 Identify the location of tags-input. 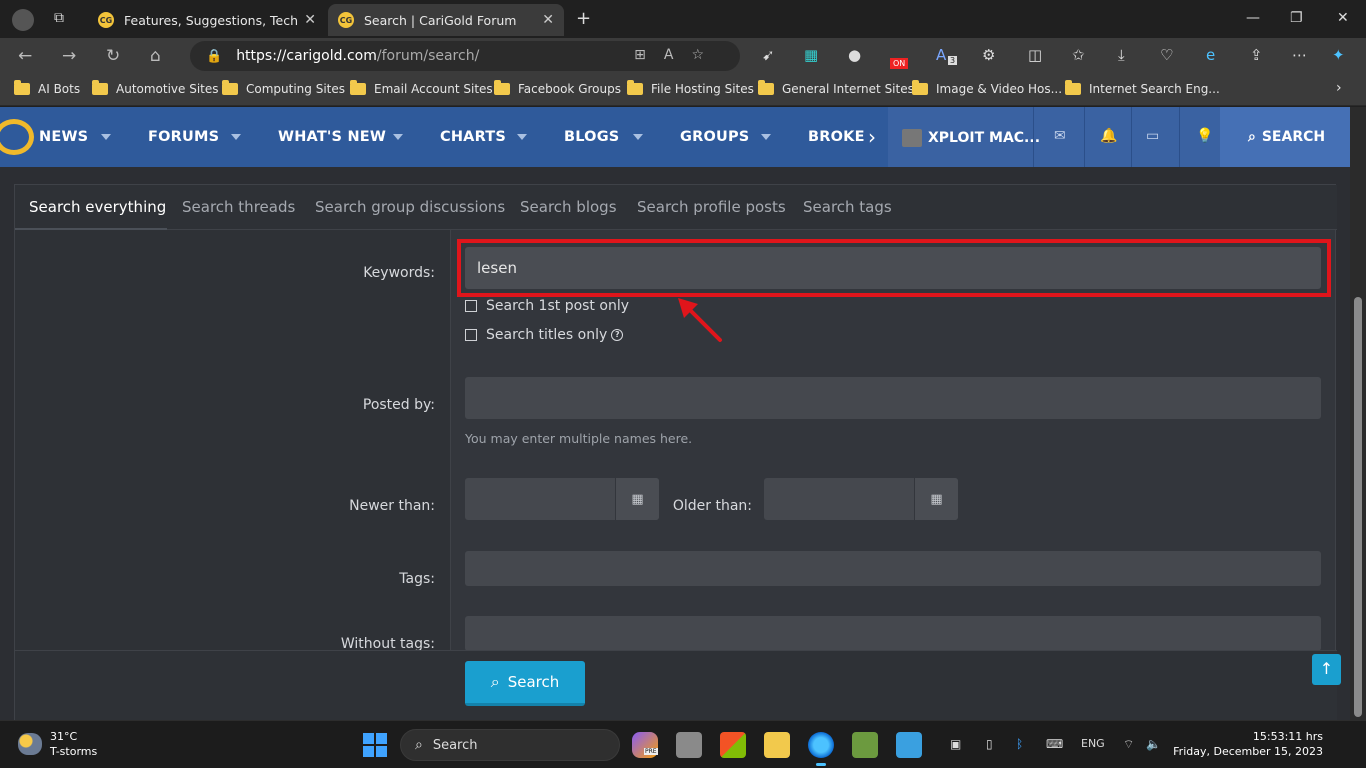
(893, 568).